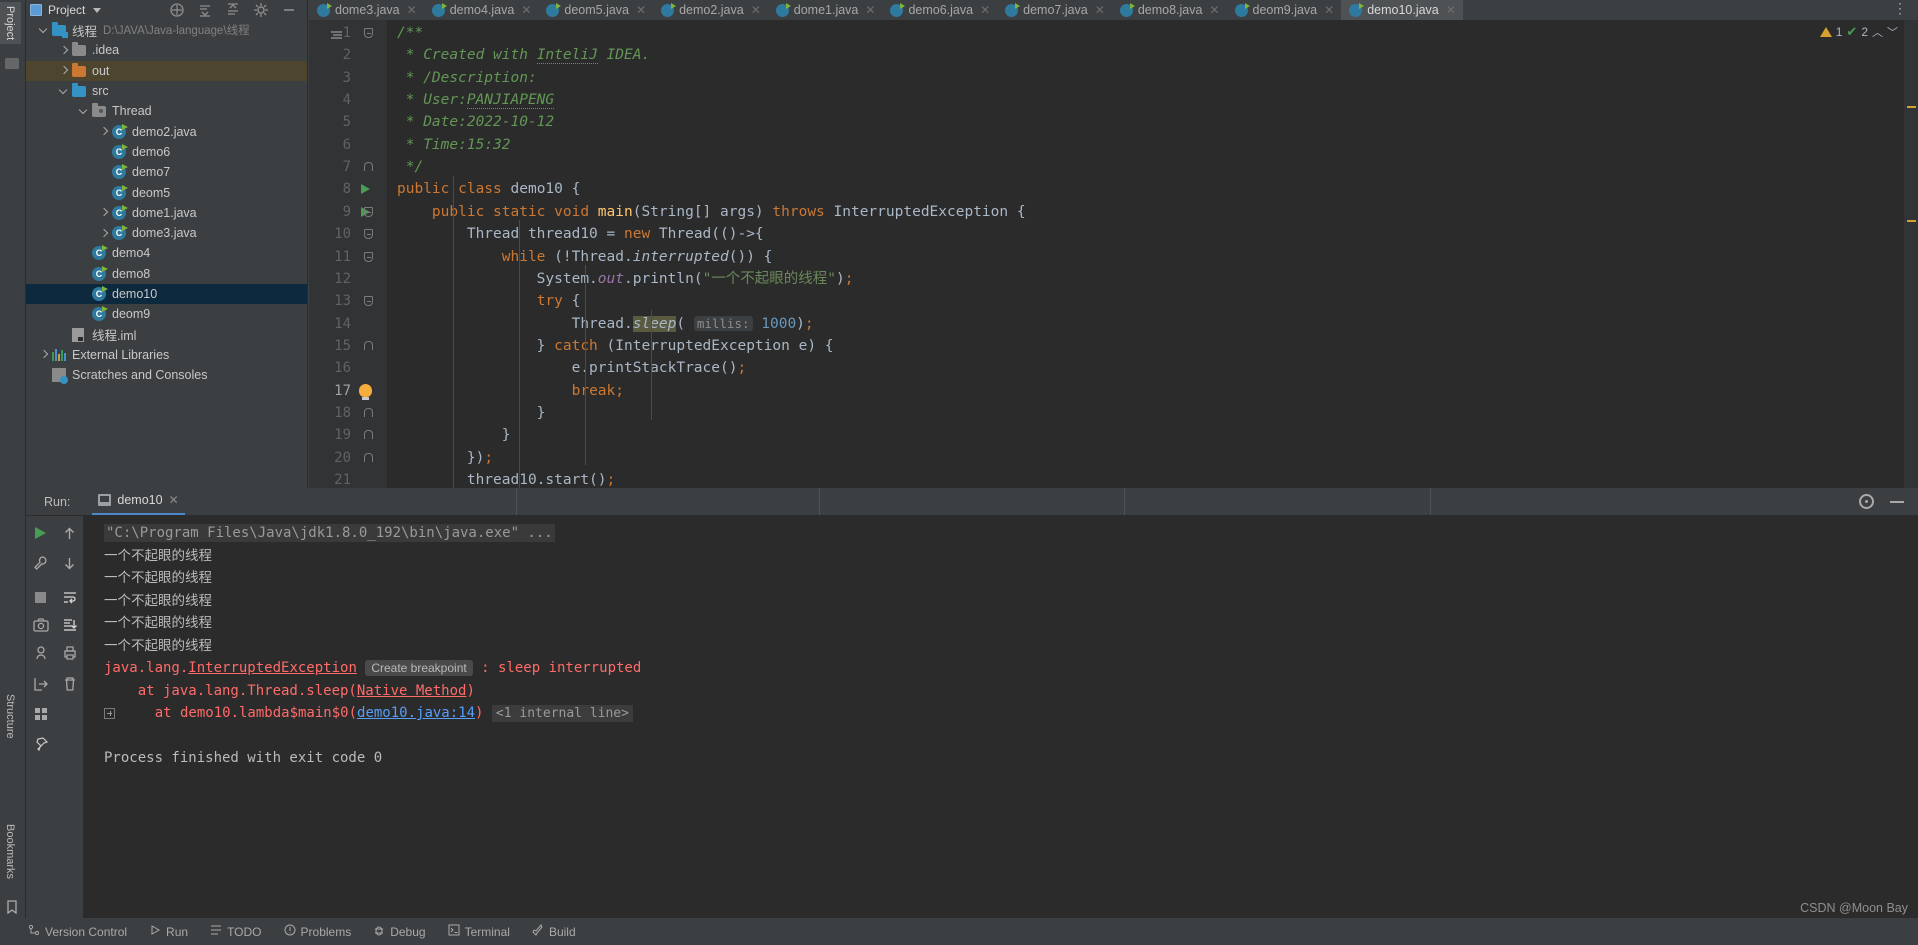 The image size is (1918, 945). What do you see at coordinates (580, 234) in the screenshot?
I see `code-line: Thread thread10 = new Thread(()->{` at bounding box center [580, 234].